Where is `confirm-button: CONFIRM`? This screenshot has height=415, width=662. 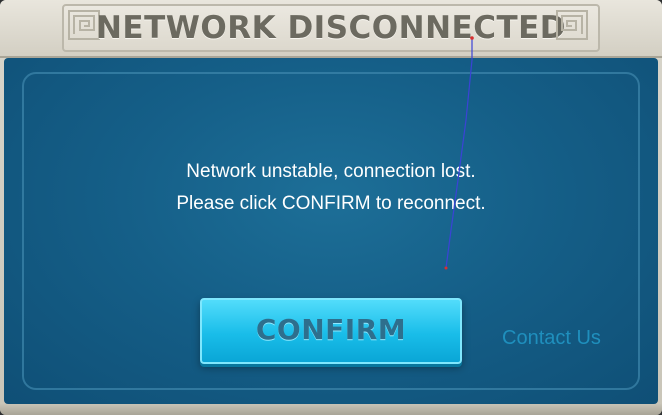 confirm-button: CONFIRM is located at coordinates (331, 331).